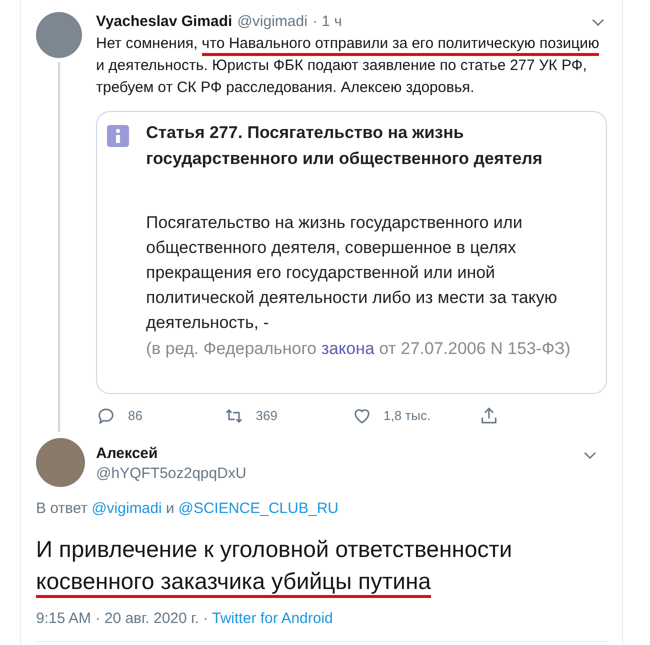 Image resolution: width=650 pixels, height=645 pixels. What do you see at coordinates (347, 348) in the screenshot?
I see `law-link: закона` at bounding box center [347, 348].